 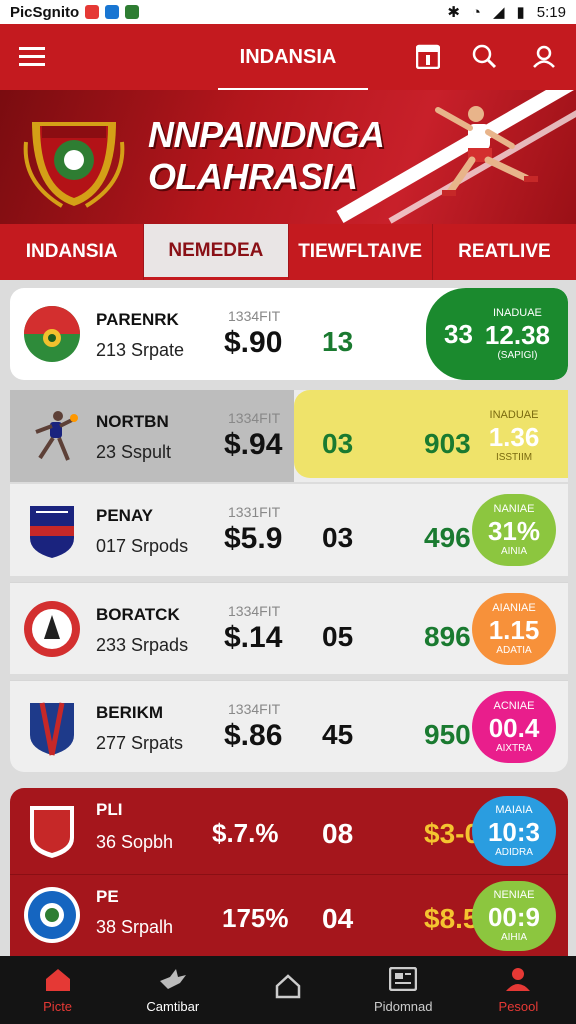 I want to click on user-icon, so click(x=544, y=56).